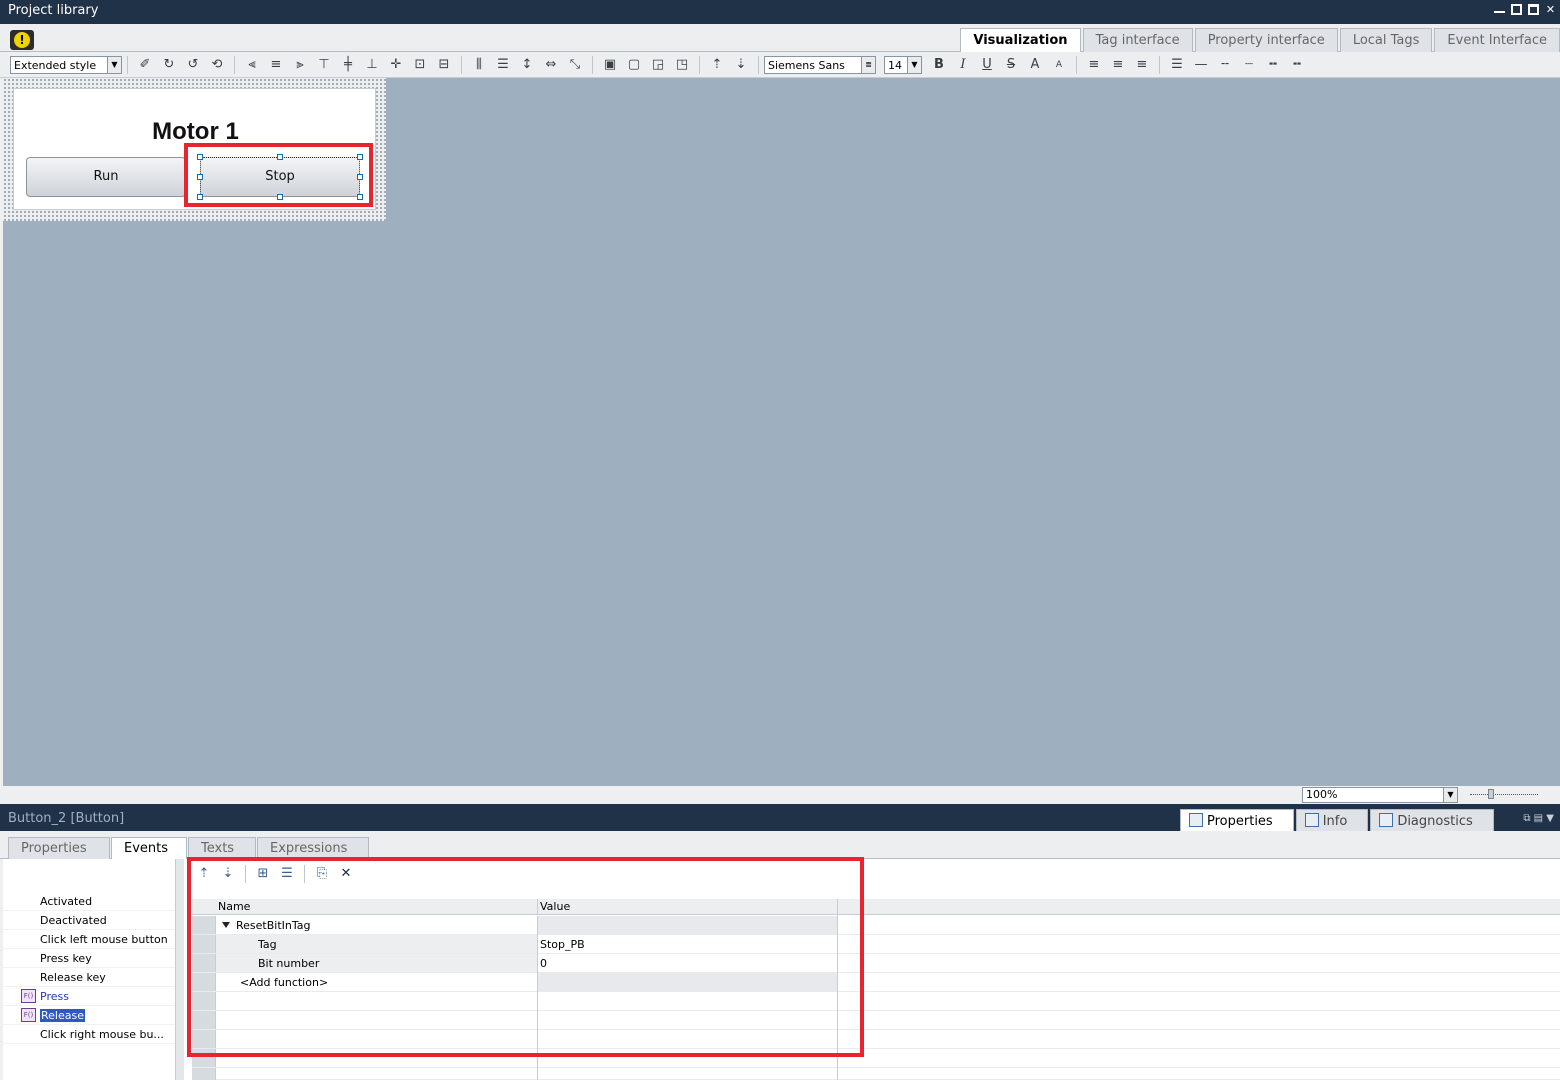  Describe the element at coordinates (1059, 65) in the screenshot. I see `shrink-font-button: A` at that location.